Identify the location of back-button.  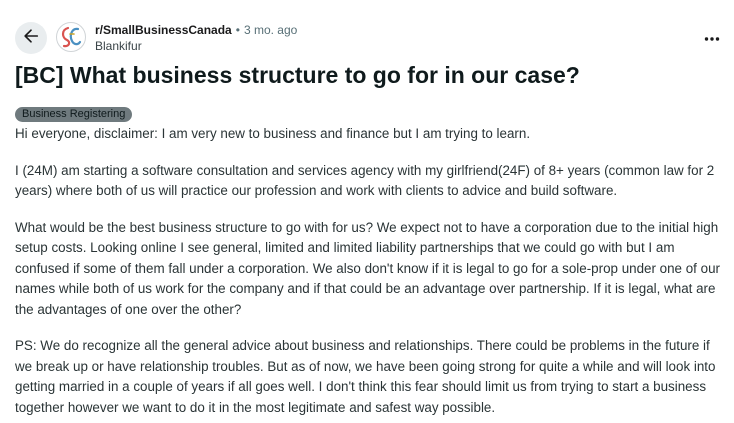
(31, 38).